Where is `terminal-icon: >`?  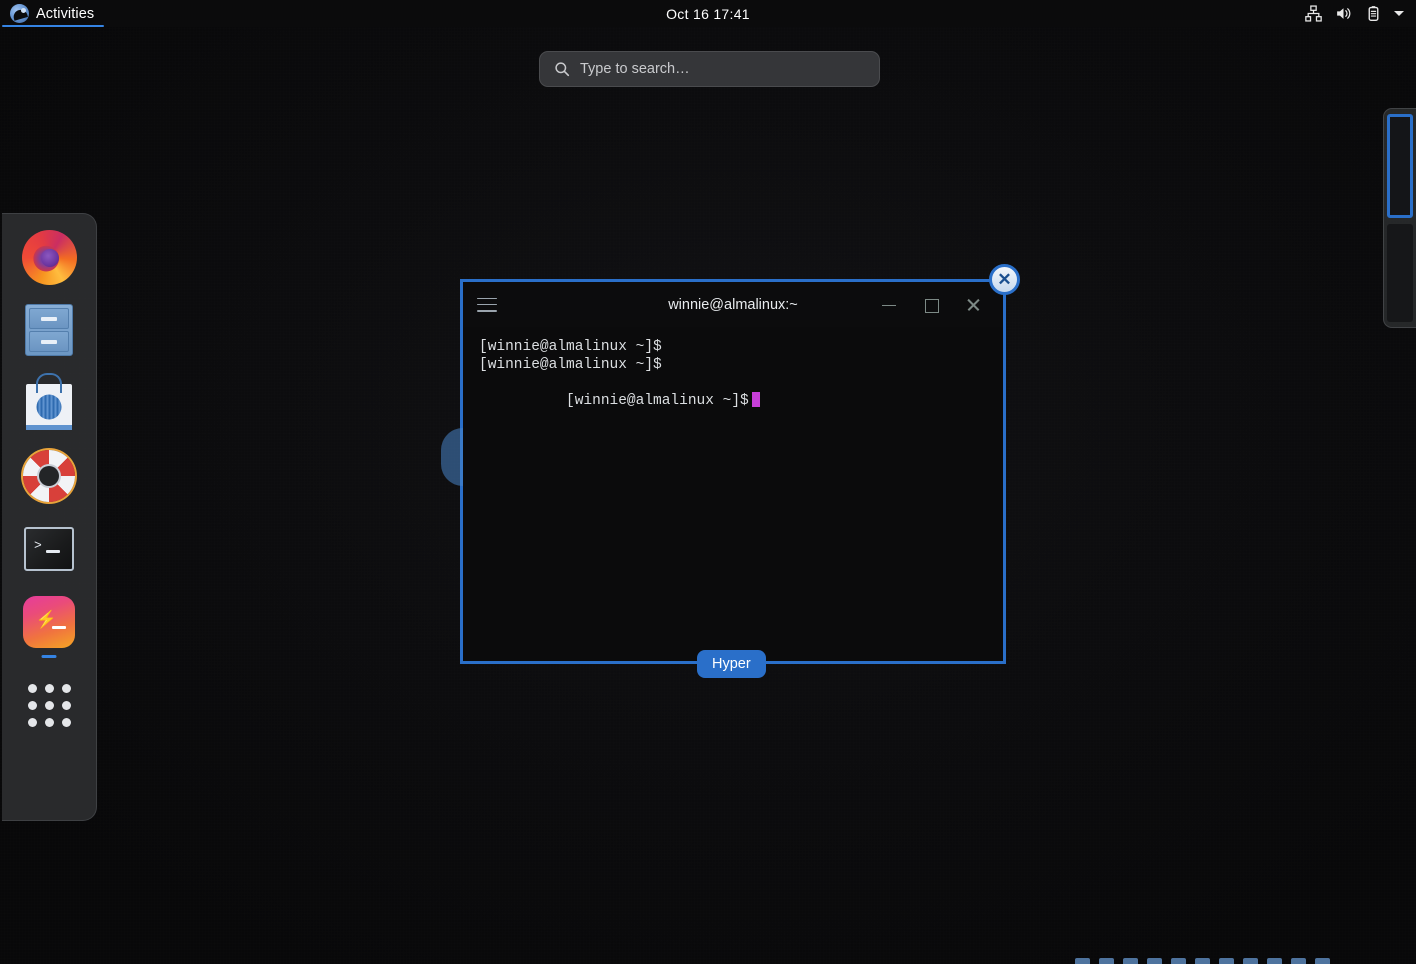
terminal-icon: > is located at coordinates (49, 549).